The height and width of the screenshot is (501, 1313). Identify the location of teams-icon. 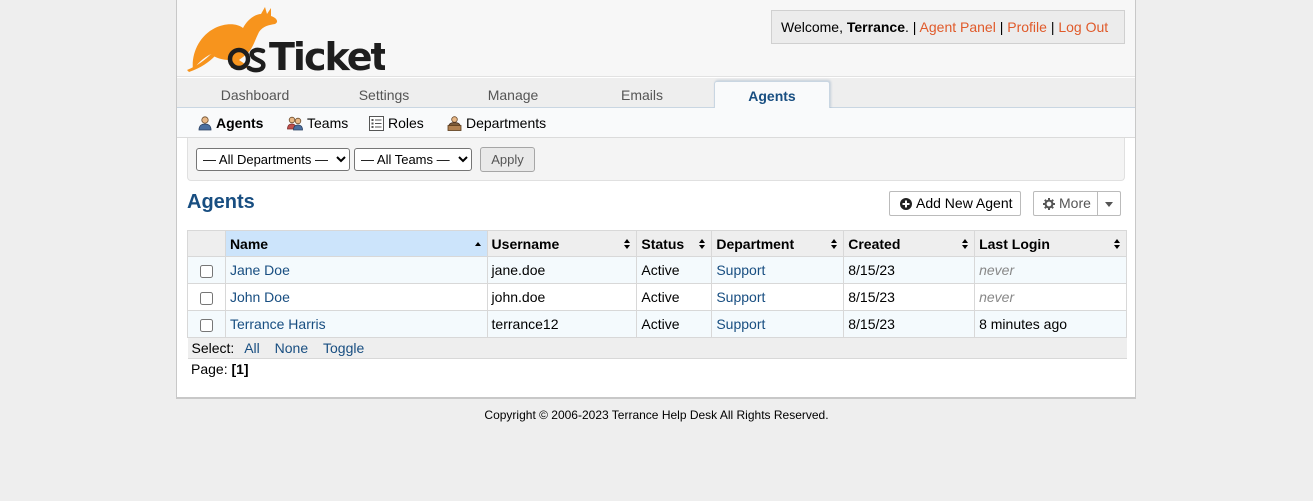
(295, 123).